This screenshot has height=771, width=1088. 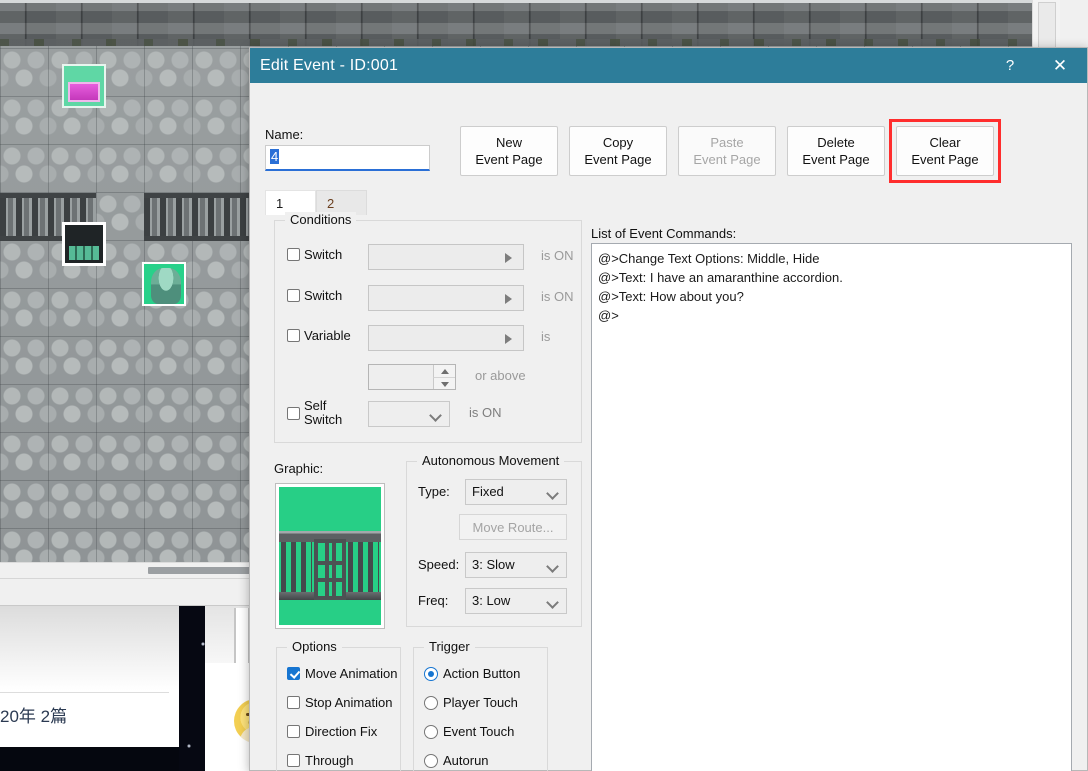 I want to click on stop-animation-checkbox, so click(x=293, y=702).